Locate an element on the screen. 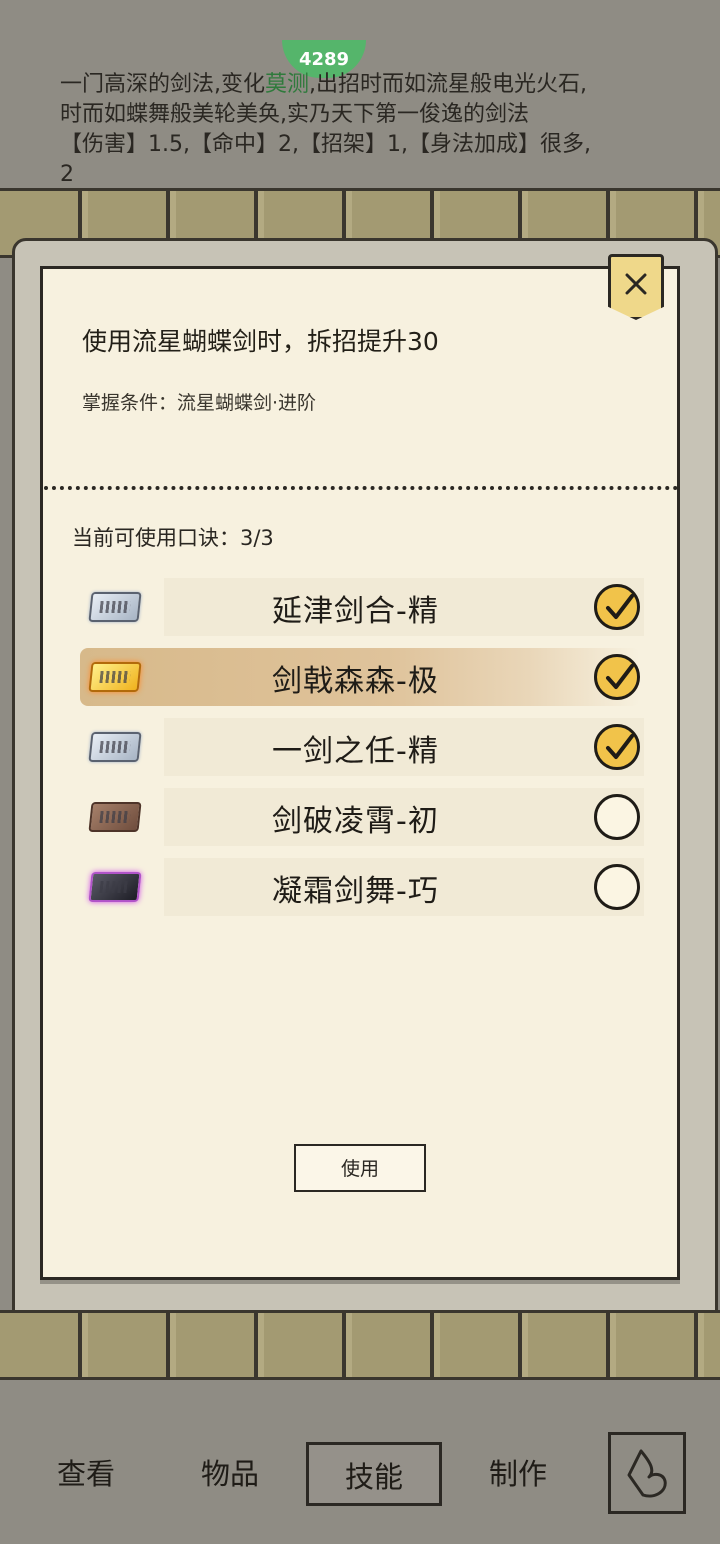  background-text-segment: 2 is located at coordinates (67, 174).